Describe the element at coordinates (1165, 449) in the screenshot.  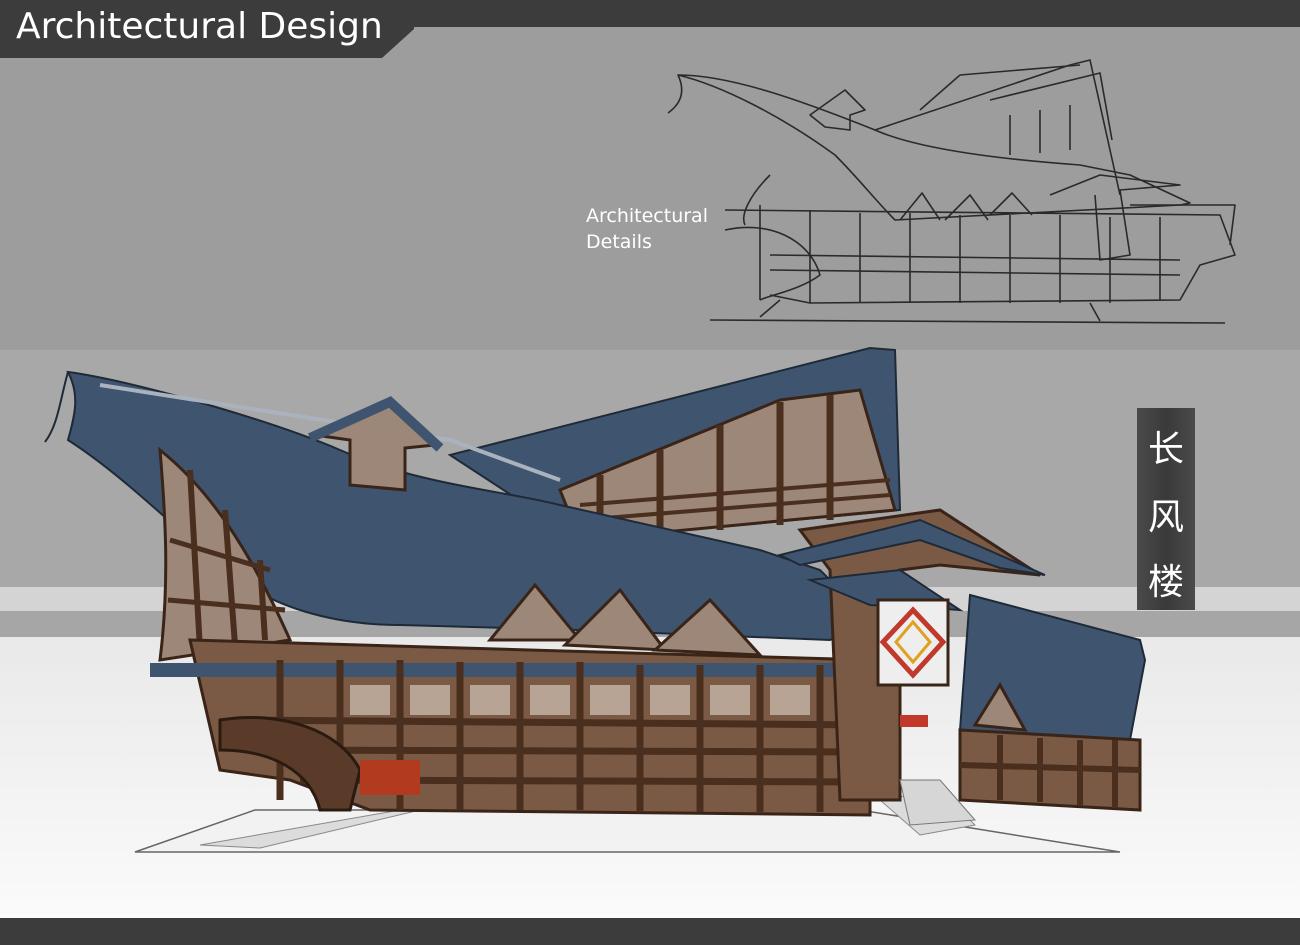
I see `building-name-char-1: 长` at that location.